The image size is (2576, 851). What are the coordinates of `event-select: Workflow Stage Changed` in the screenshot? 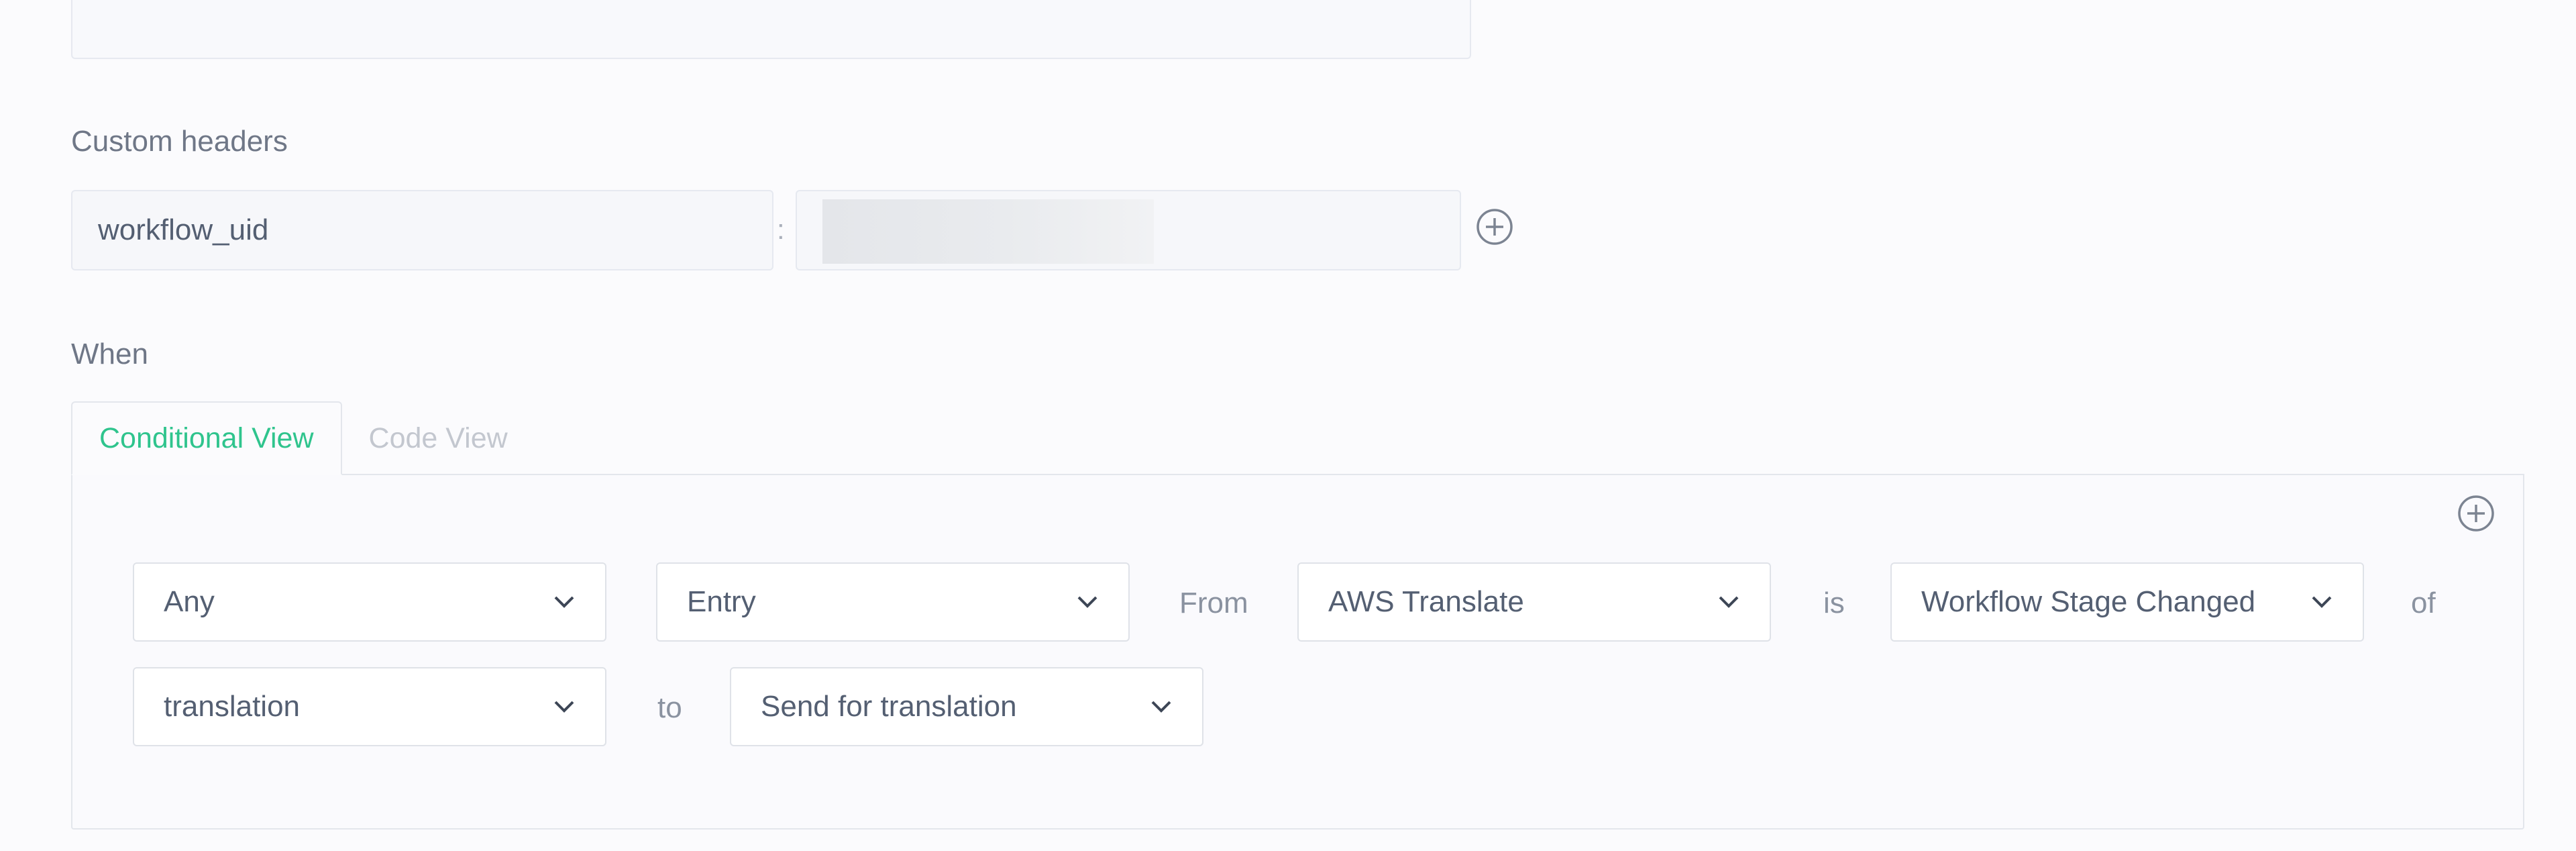 It's located at (2127, 602).